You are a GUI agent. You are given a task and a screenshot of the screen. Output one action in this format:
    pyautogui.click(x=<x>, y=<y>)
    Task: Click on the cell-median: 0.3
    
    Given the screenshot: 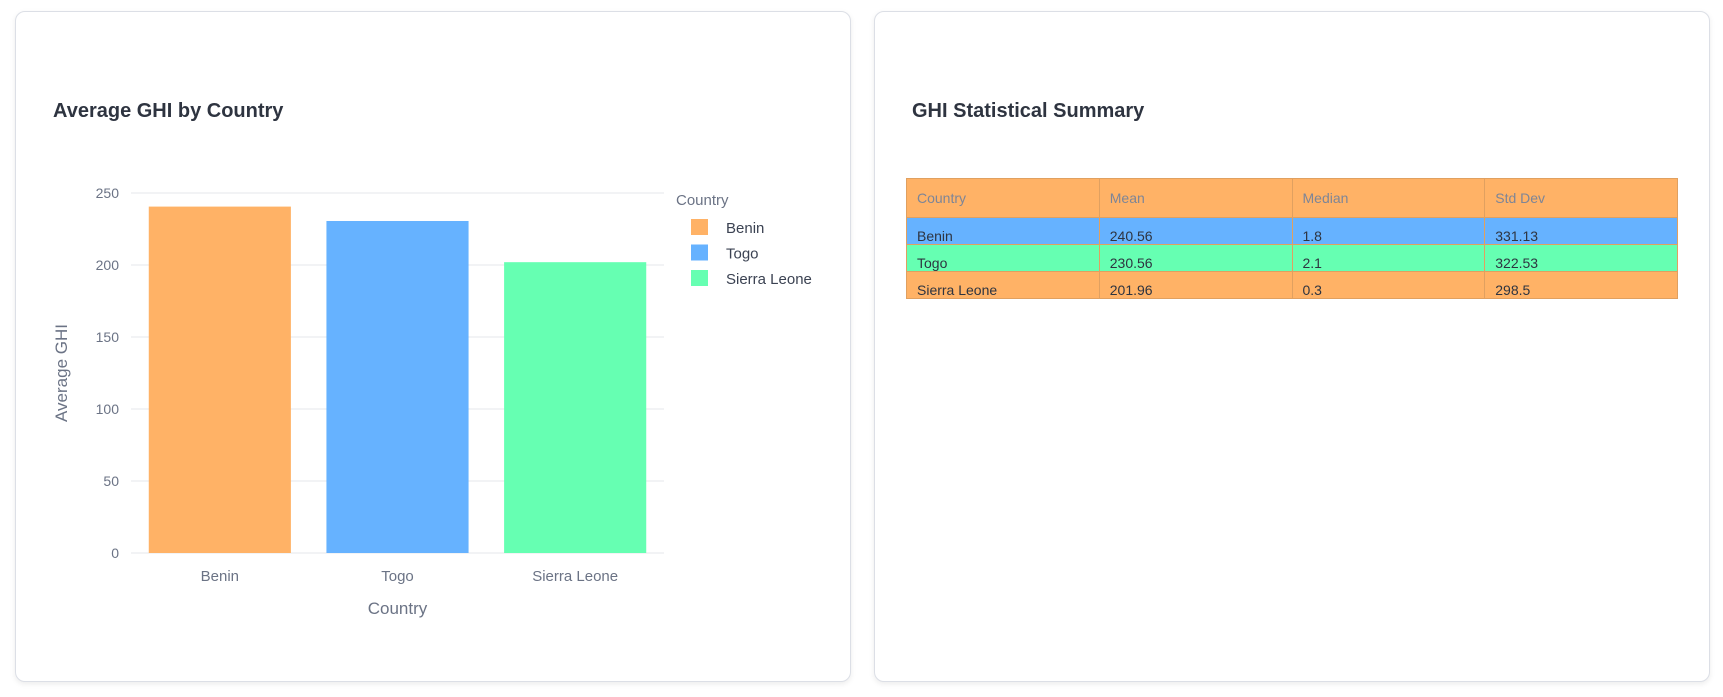 What is the action you would take?
    pyautogui.click(x=1388, y=285)
    